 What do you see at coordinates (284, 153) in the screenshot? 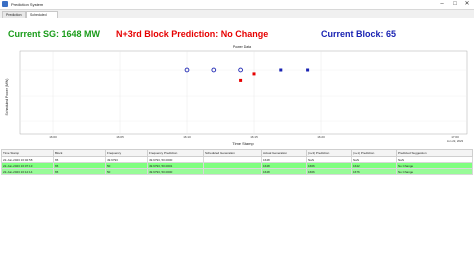
I see `column-header: Actual Generation` at bounding box center [284, 153].